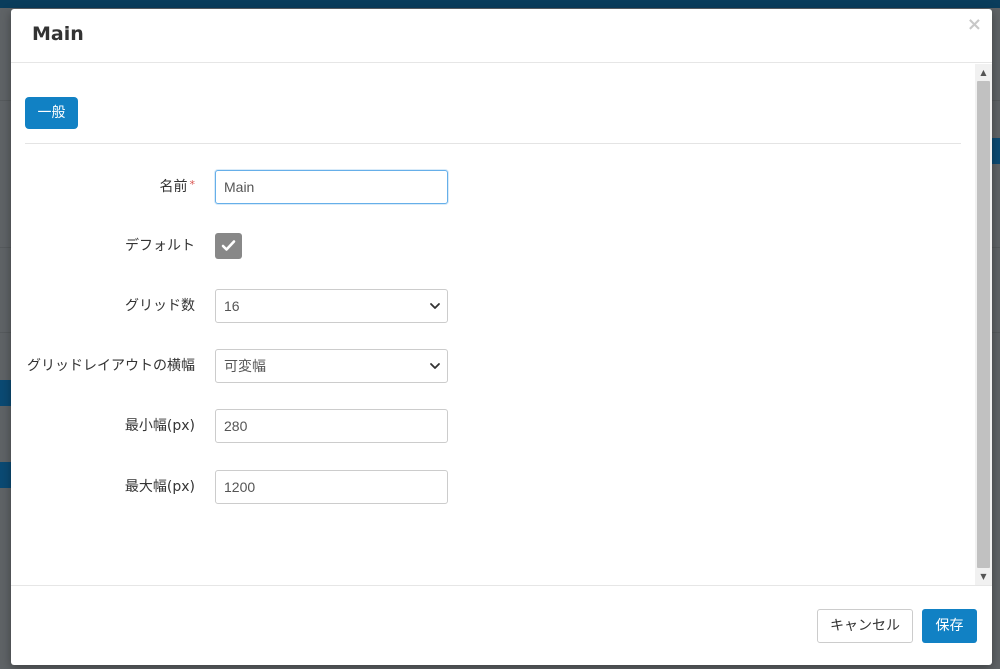 Image resolution: width=1000 pixels, height=669 pixels. What do you see at coordinates (983, 576) in the screenshot?
I see `scroll-down-icon: ▼` at bounding box center [983, 576].